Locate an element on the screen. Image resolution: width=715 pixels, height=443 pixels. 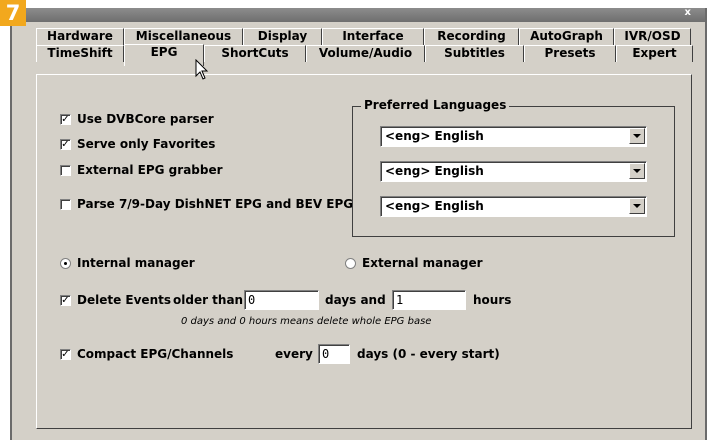
delete-hours-input: 1 is located at coordinates (429, 300).